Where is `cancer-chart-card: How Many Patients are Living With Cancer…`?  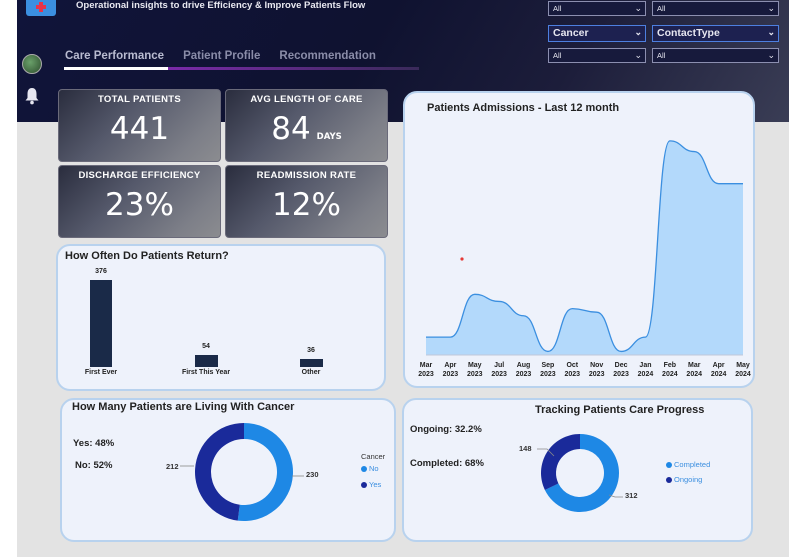 cancer-chart-card: How Many Patients are Living With Cancer… is located at coordinates (228, 470).